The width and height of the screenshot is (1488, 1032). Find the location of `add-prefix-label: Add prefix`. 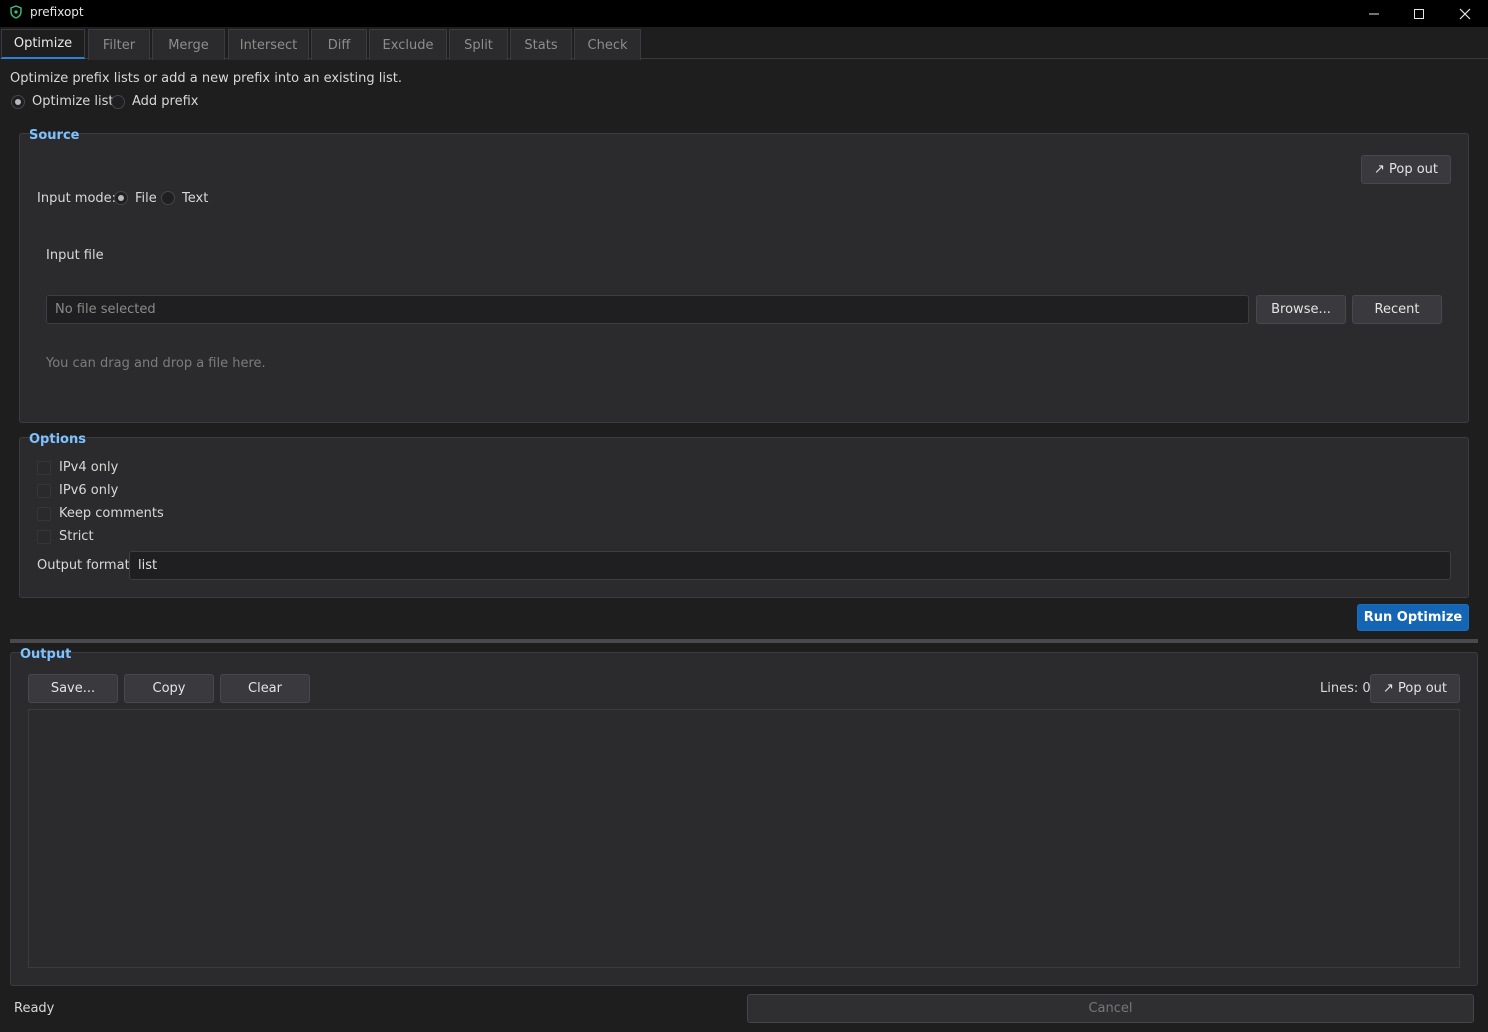

add-prefix-label: Add prefix is located at coordinates (165, 101).